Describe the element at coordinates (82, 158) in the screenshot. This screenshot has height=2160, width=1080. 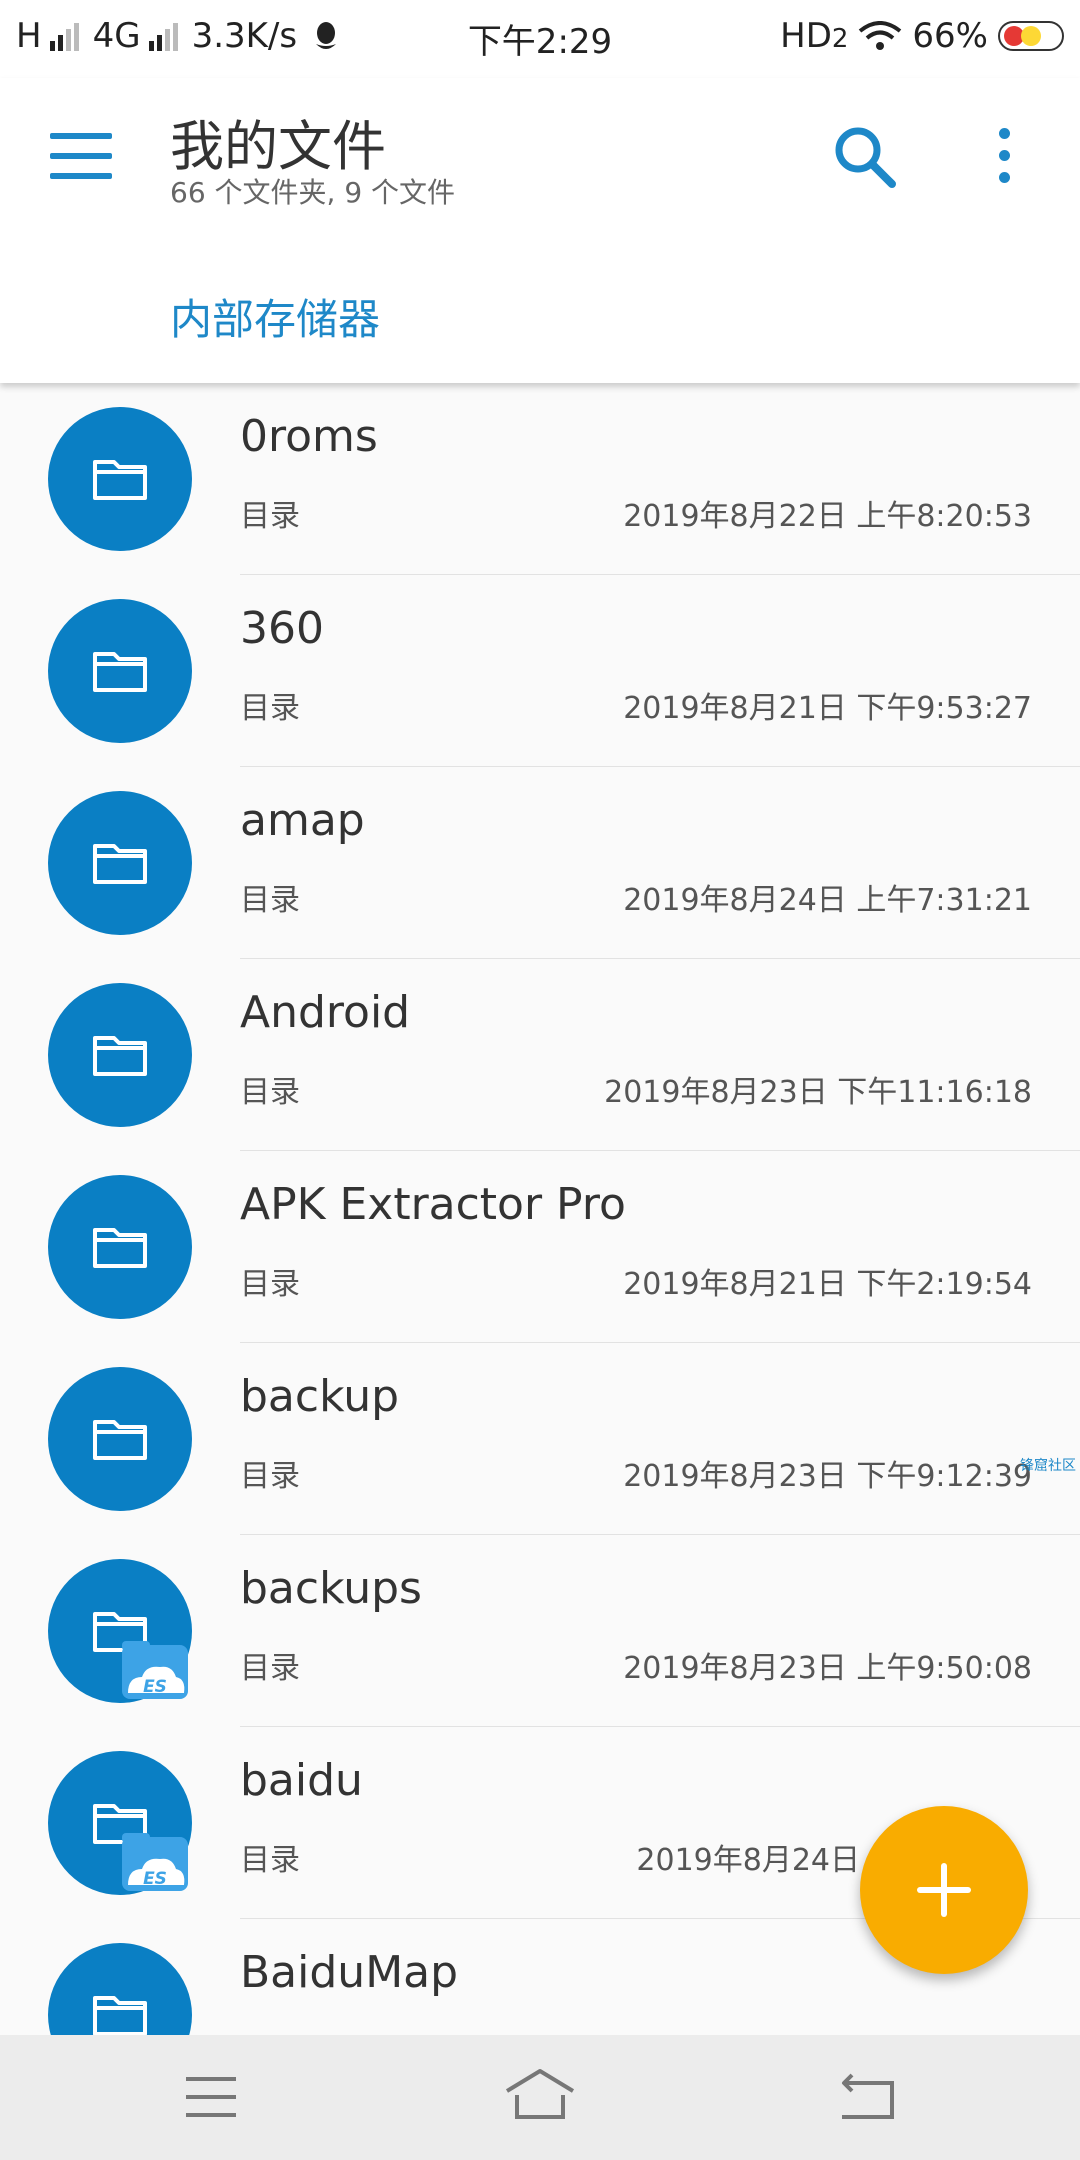
I see `hamburger-icon` at that location.